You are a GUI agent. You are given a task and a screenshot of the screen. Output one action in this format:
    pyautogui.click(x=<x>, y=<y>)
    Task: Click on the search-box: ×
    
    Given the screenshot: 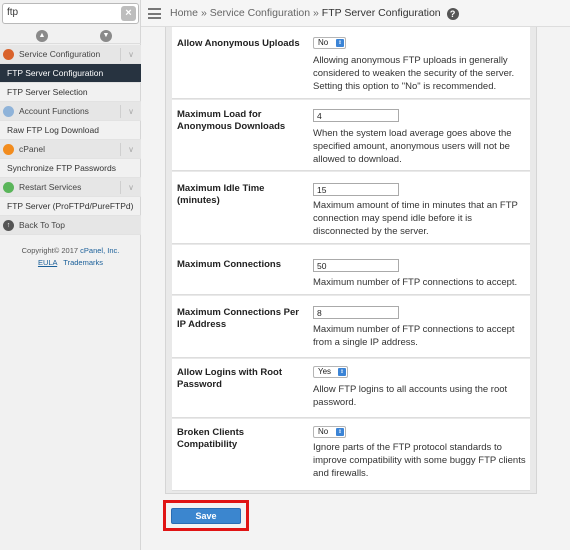 What is the action you would take?
    pyautogui.click(x=70, y=13)
    